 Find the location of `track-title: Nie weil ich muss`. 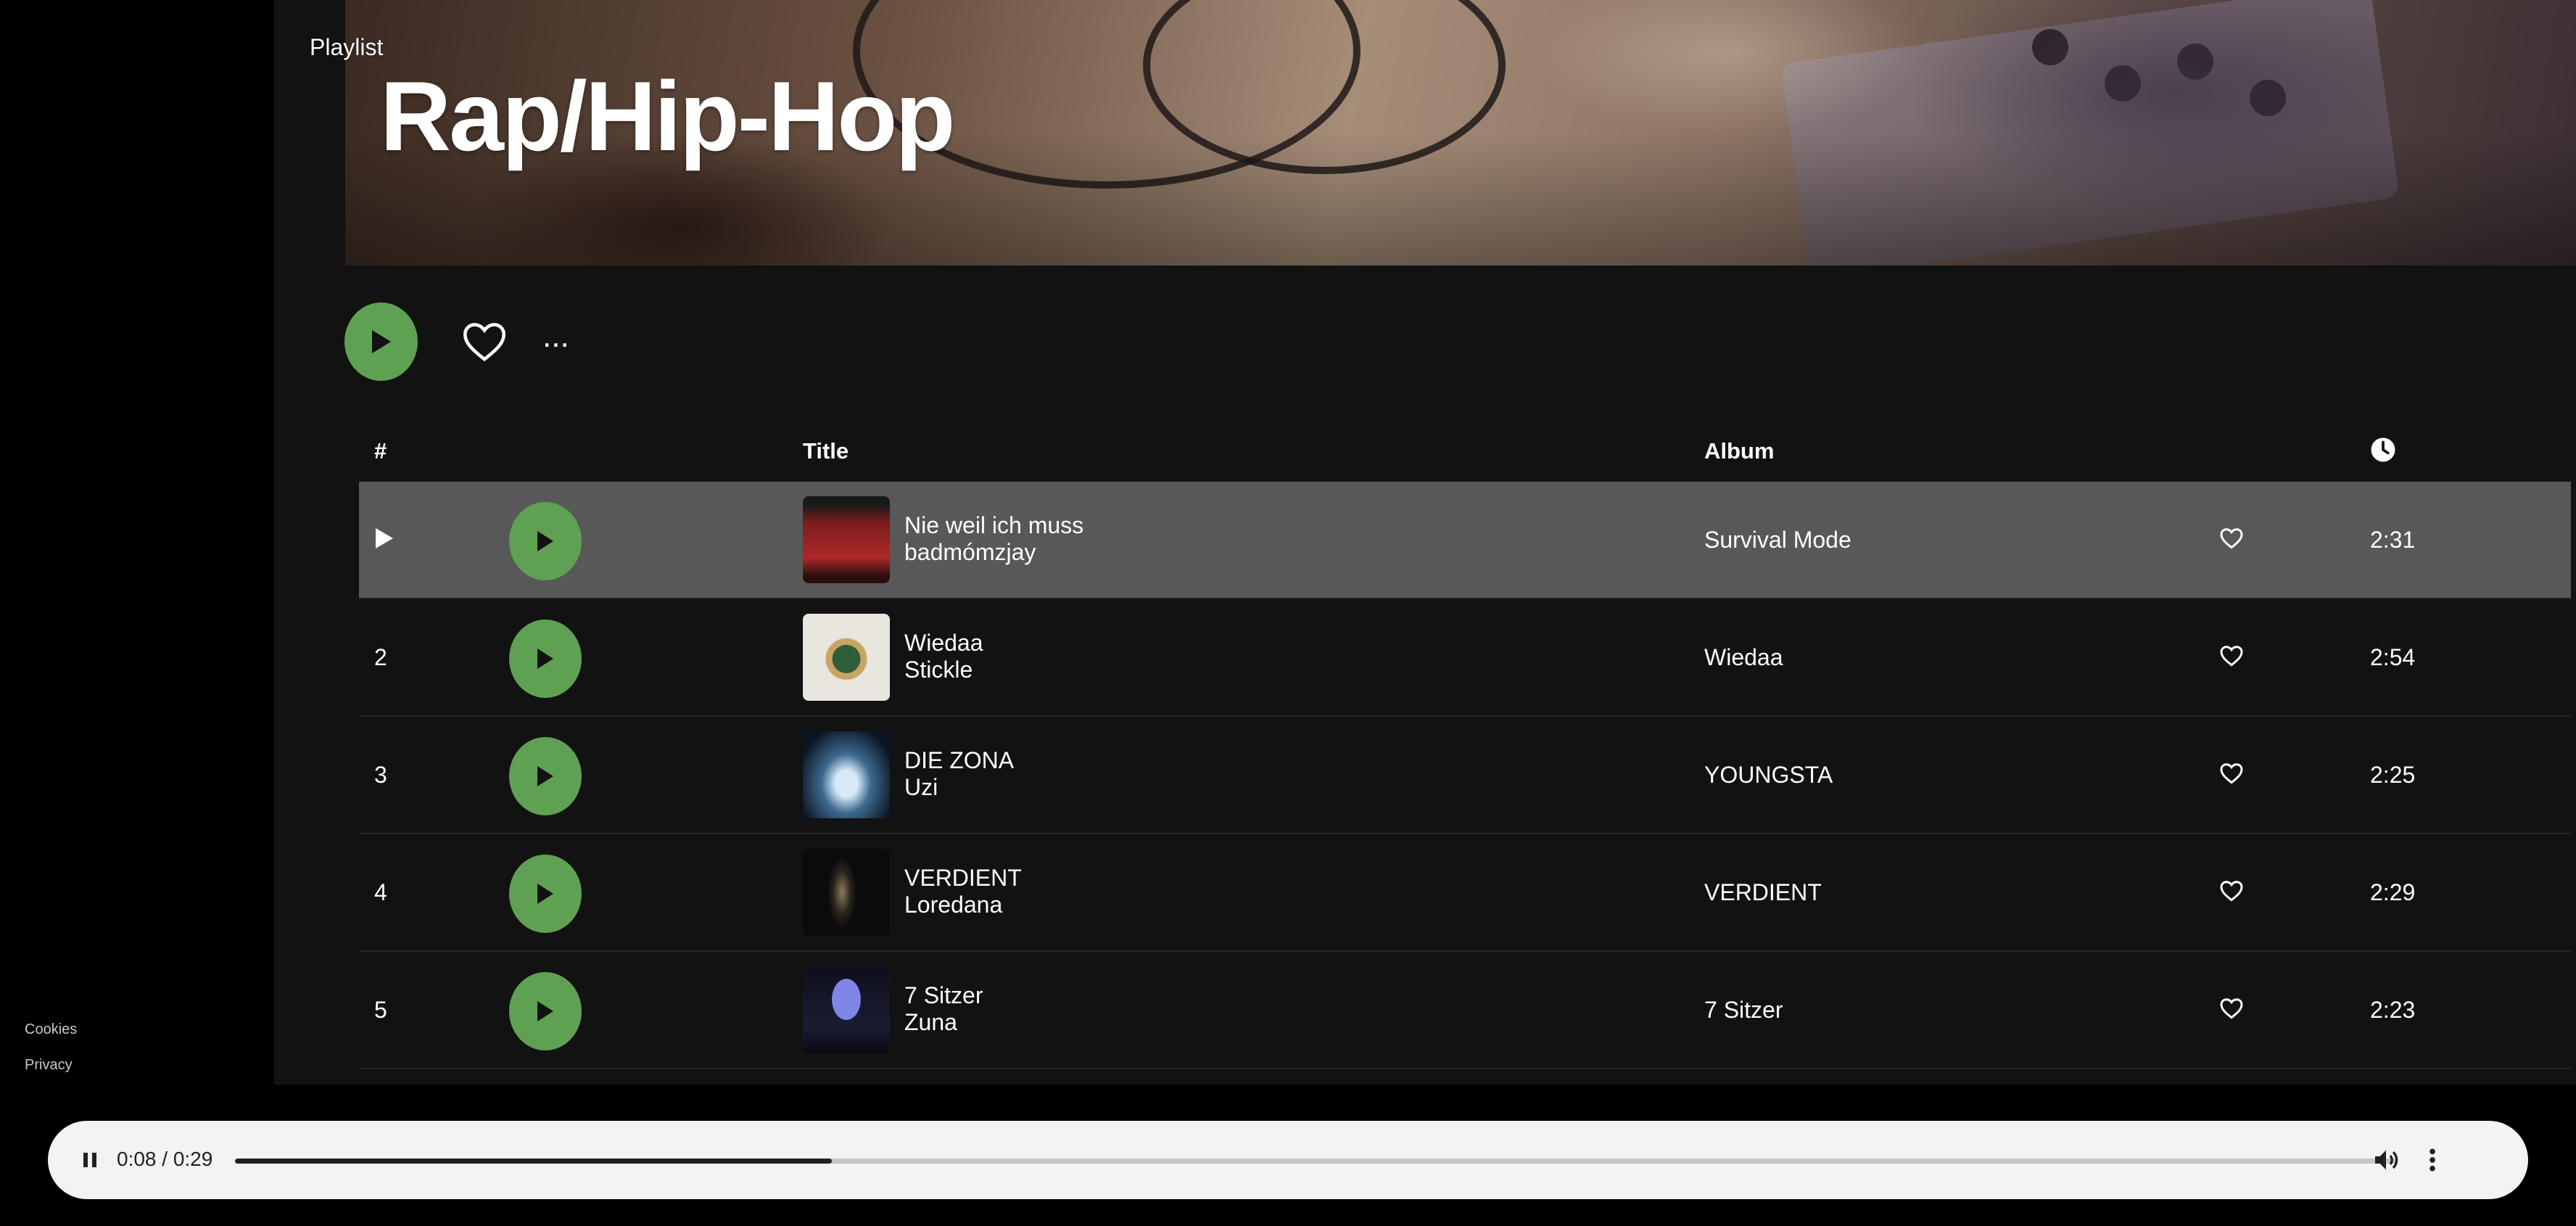

track-title: Nie weil ich muss is located at coordinates (994, 525).